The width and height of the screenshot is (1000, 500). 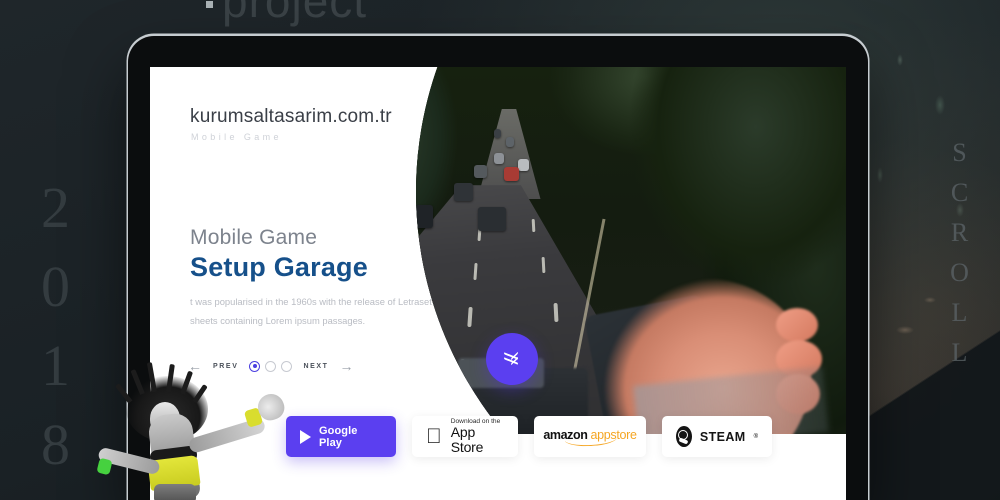 I want to click on scroll-vertical-label: SCROLL, so click(x=959, y=258).